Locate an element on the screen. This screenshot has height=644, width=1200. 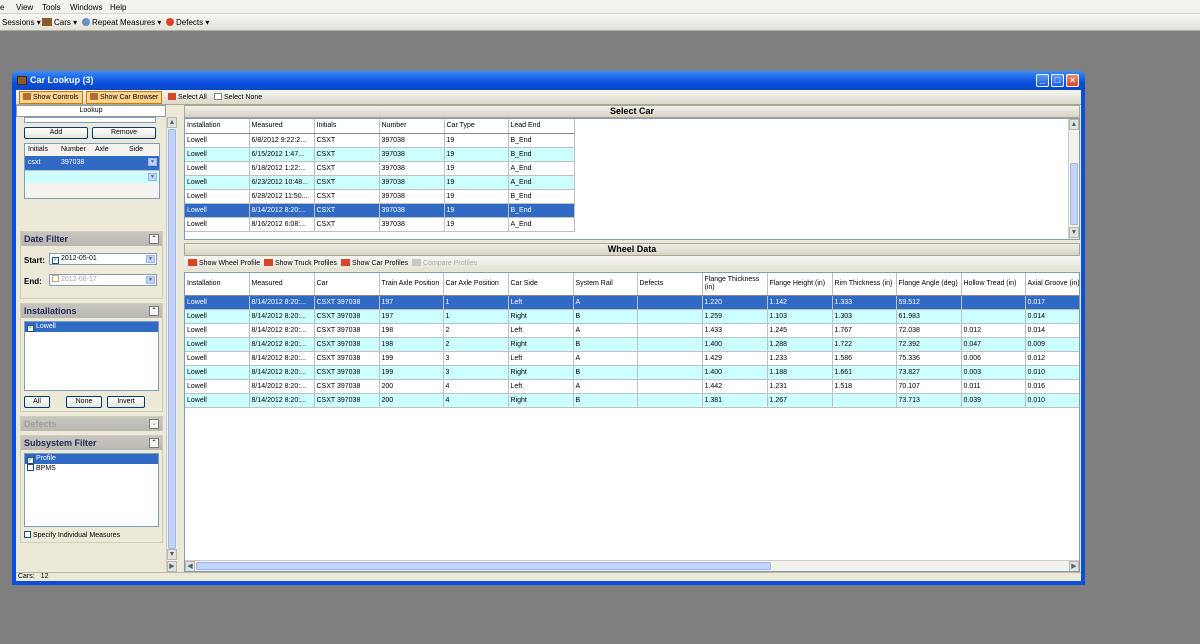
column-header: Flange Height (in) is located at coordinates (800, 284).